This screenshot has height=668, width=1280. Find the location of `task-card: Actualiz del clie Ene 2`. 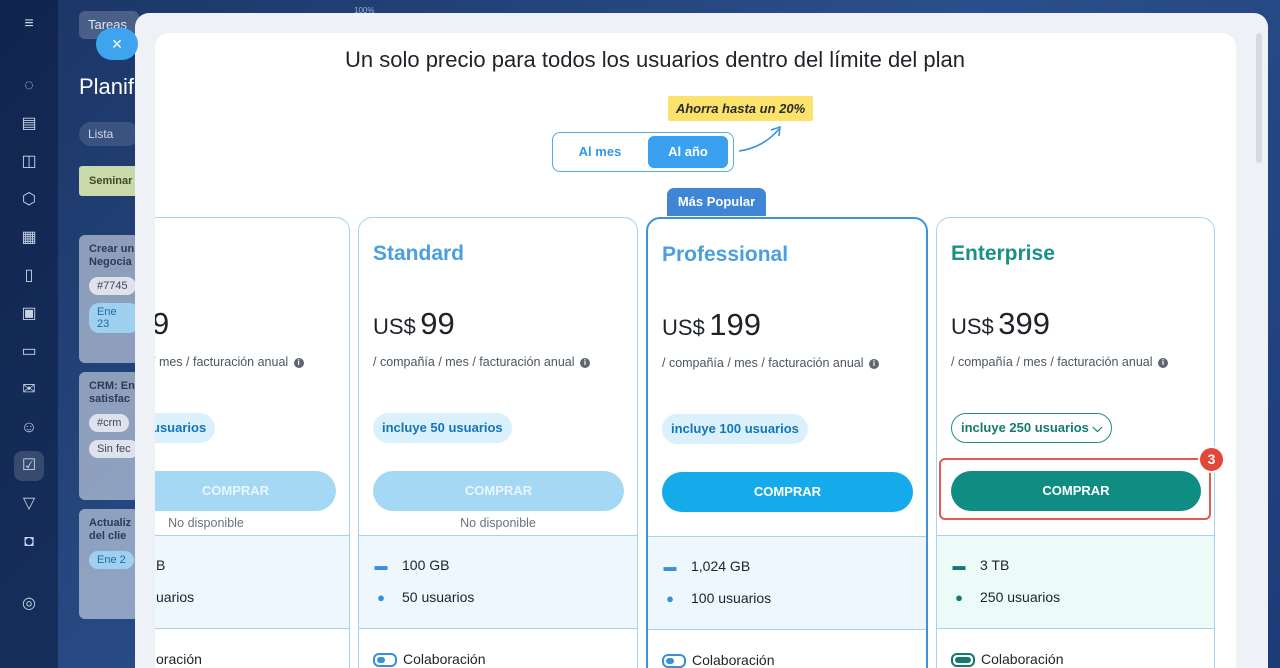

task-card: Actualiz del clie Ene 2 is located at coordinates (109, 564).